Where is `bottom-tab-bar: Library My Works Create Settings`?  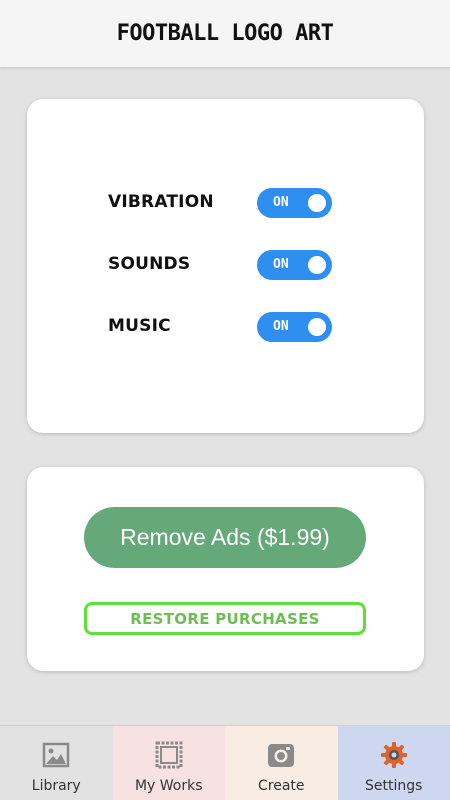
bottom-tab-bar: Library My Works Create Settings is located at coordinates (225, 762).